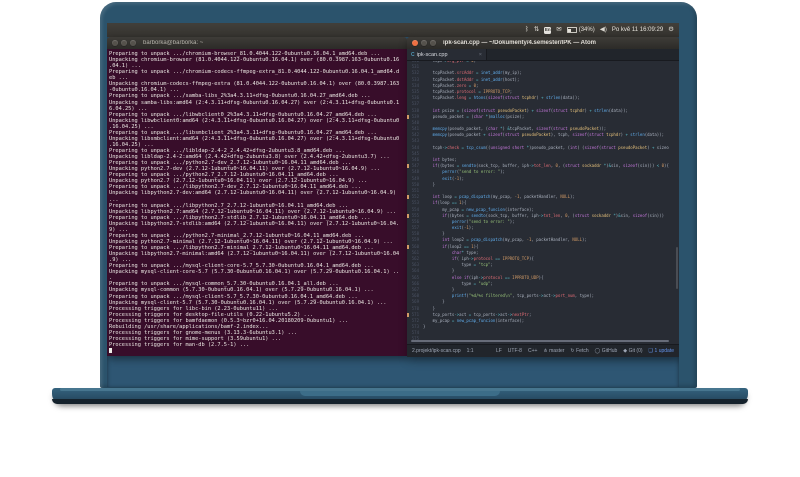 This screenshot has height=477, width=800. What do you see at coordinates (661, 351) in the screenshot?
I see `status-package-updates: ❑ 1 update` at bounding box center [661, 351].